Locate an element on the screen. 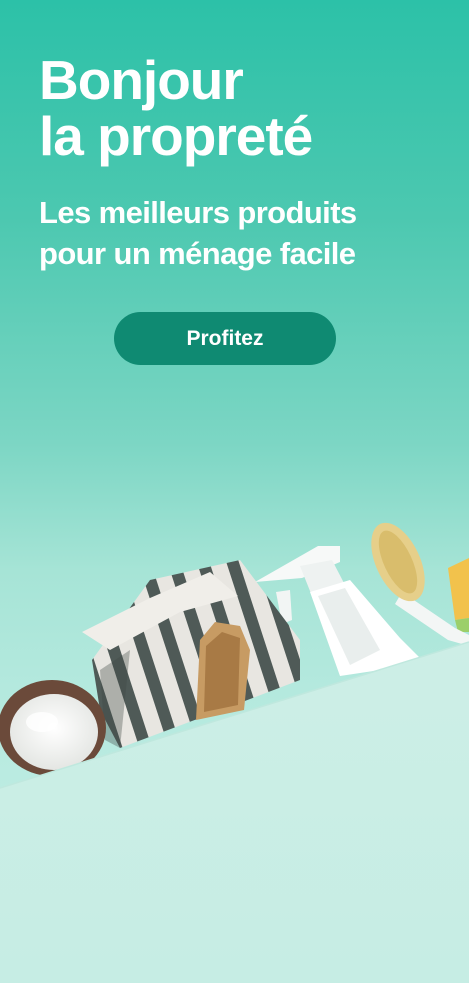  wooden-scrub-brush is located at coordinates (223, 671).